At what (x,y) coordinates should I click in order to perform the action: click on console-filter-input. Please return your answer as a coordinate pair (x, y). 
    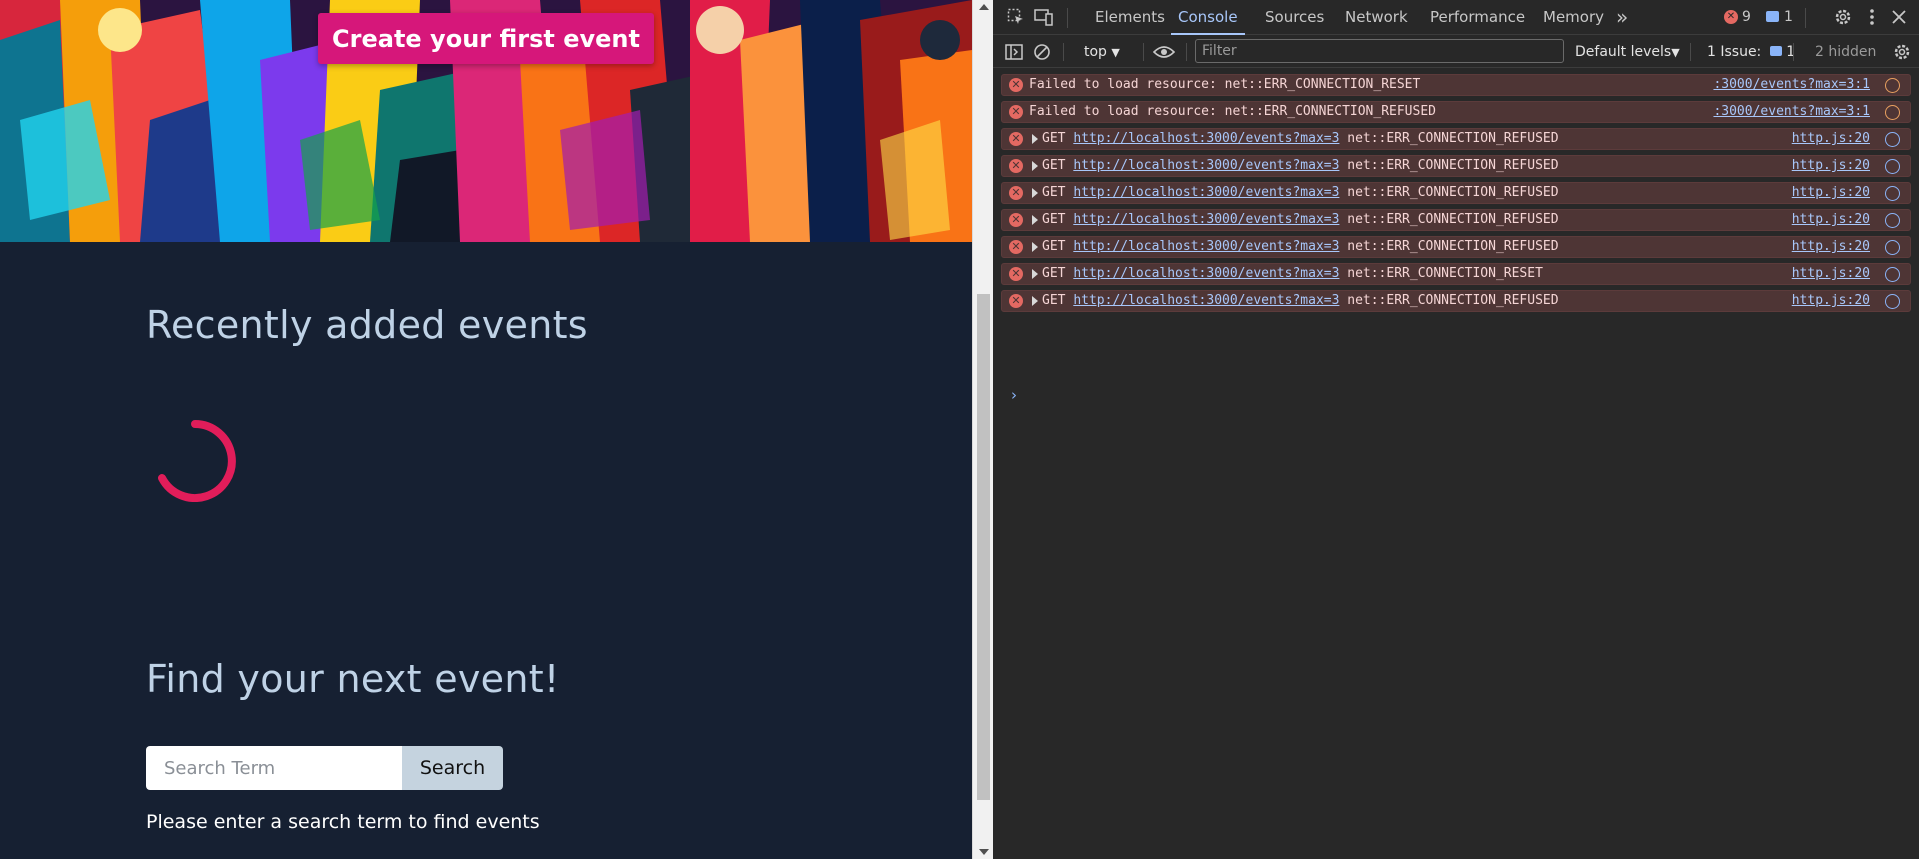
    Looking at the image, I should click on (1379, 51).